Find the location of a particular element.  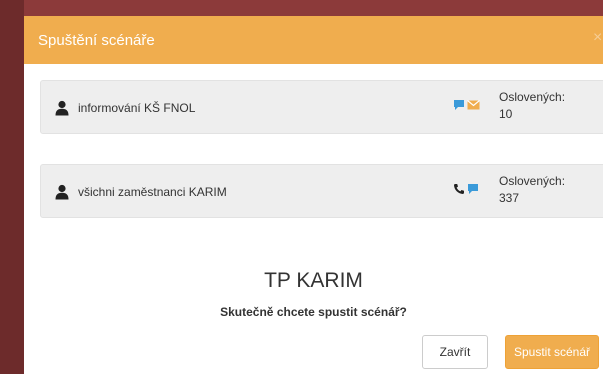

backdrop is located at coordinates (301, 8).